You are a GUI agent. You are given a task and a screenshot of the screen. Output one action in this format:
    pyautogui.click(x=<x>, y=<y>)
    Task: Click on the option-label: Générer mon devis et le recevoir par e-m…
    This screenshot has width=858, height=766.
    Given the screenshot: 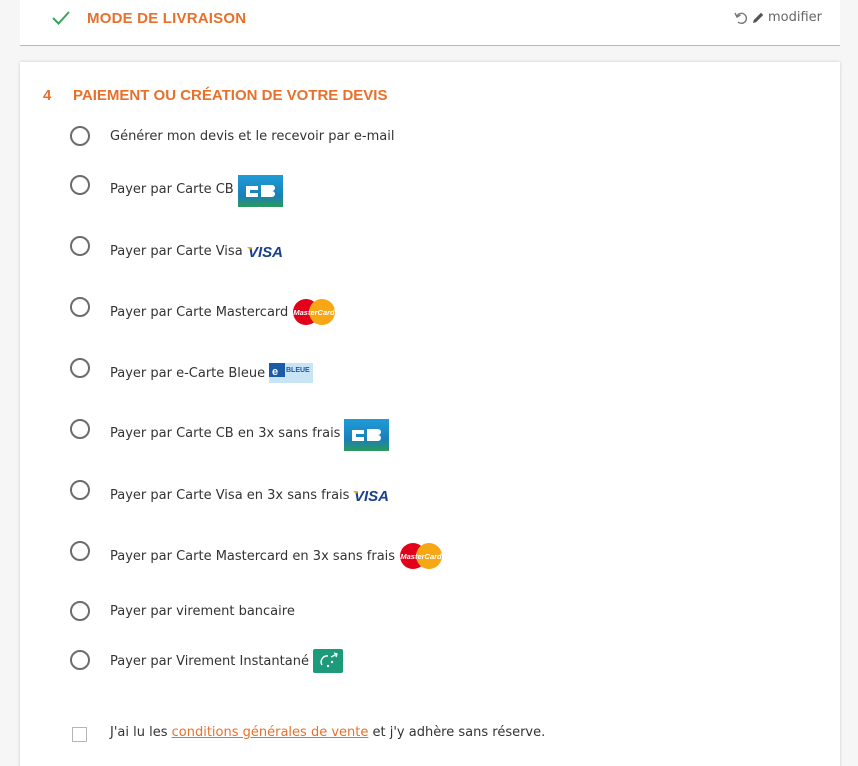 What is the action you would take?
    pyautogui.click(x=252, y=136)
    